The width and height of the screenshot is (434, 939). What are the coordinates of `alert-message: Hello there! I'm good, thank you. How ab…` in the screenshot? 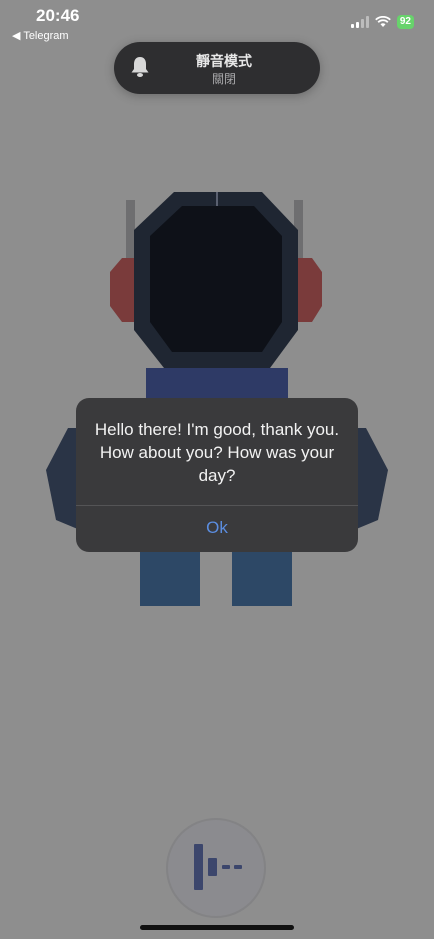 It's located at (217, 452).